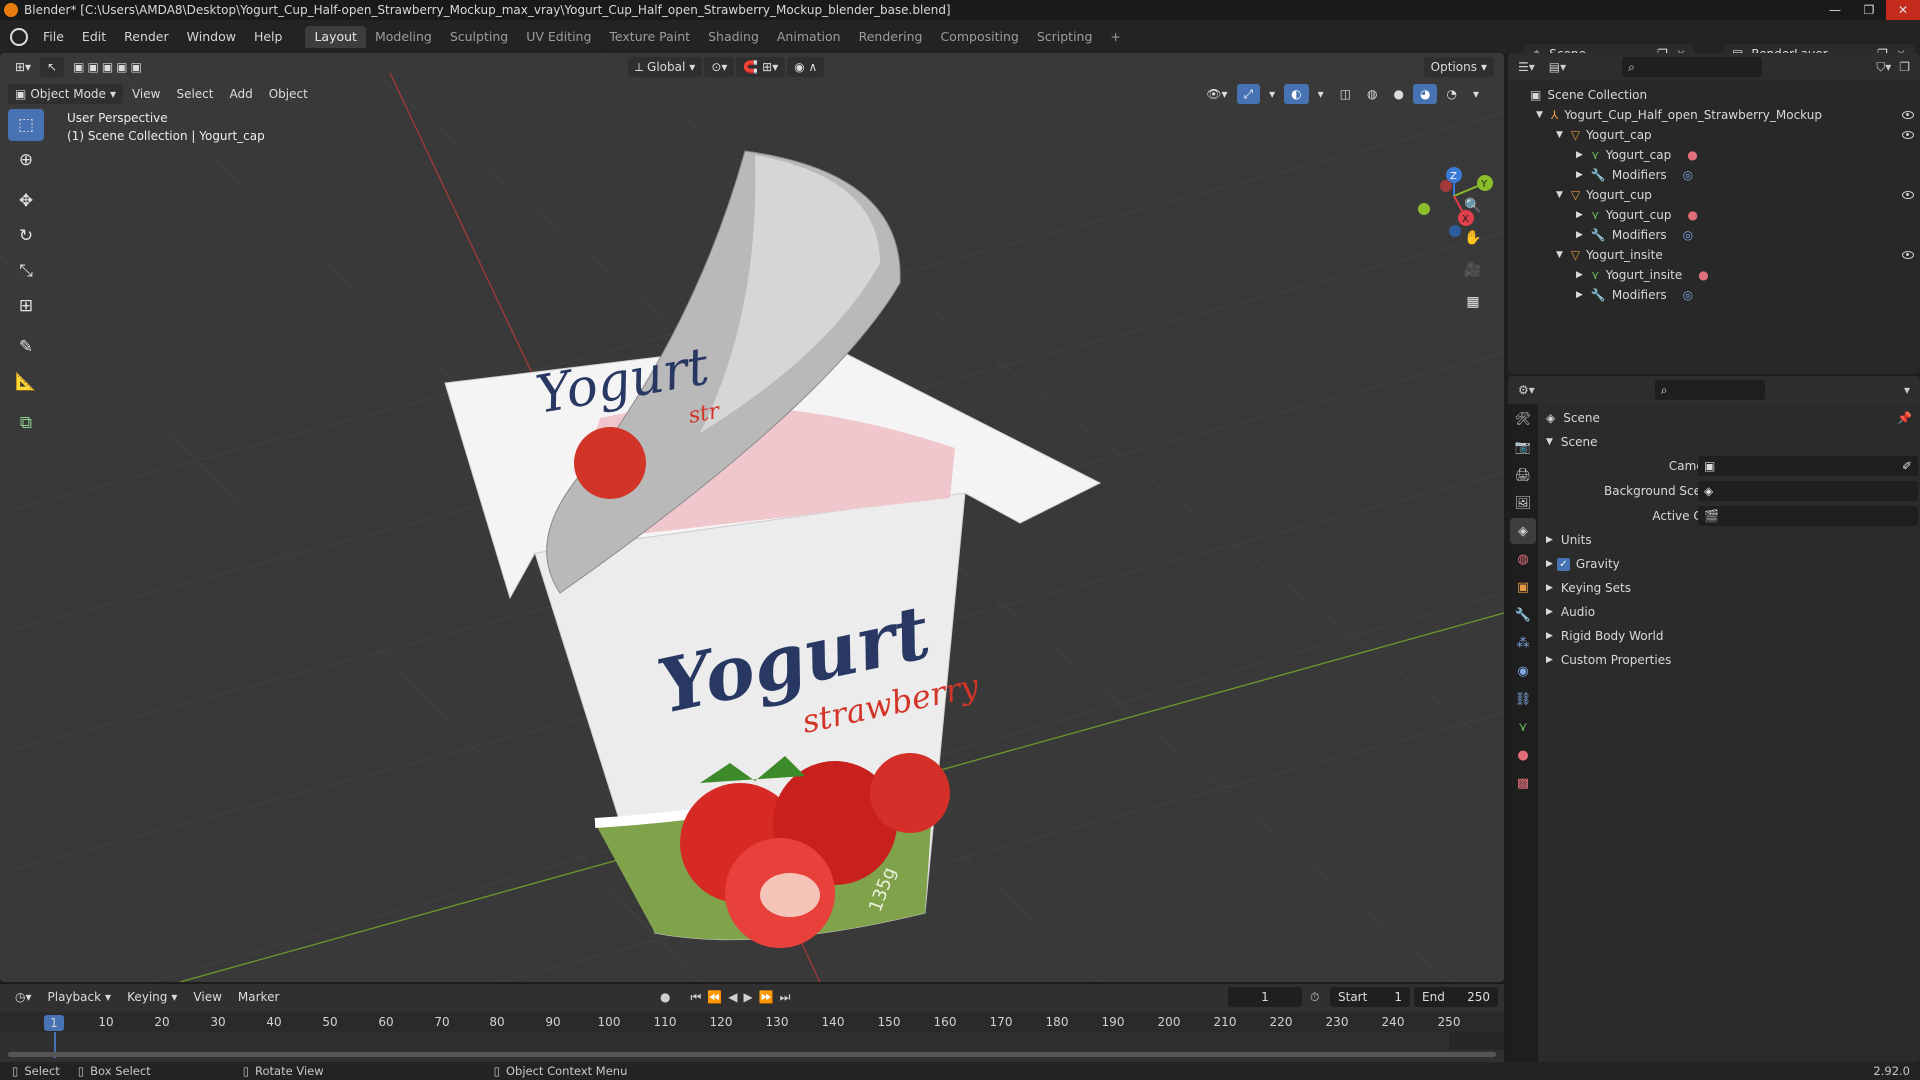 This screenshot has height=1080, width=1920. What do you see at coordinates (1570, 612) in the screenshot?
I see `audio-panel-header: ▶ Audio` at bounding box center [1570, 612].